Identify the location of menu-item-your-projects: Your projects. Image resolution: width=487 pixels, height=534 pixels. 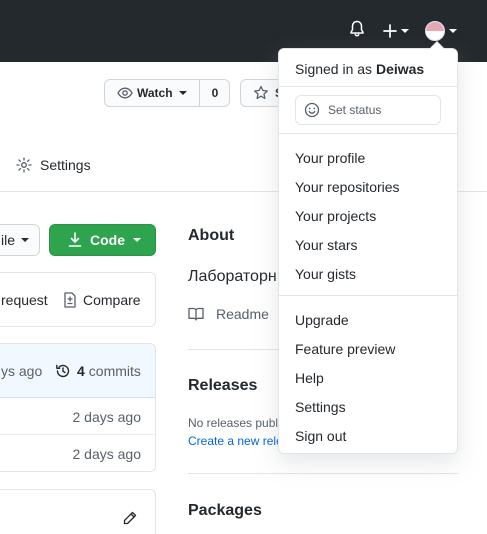
(335, 216).